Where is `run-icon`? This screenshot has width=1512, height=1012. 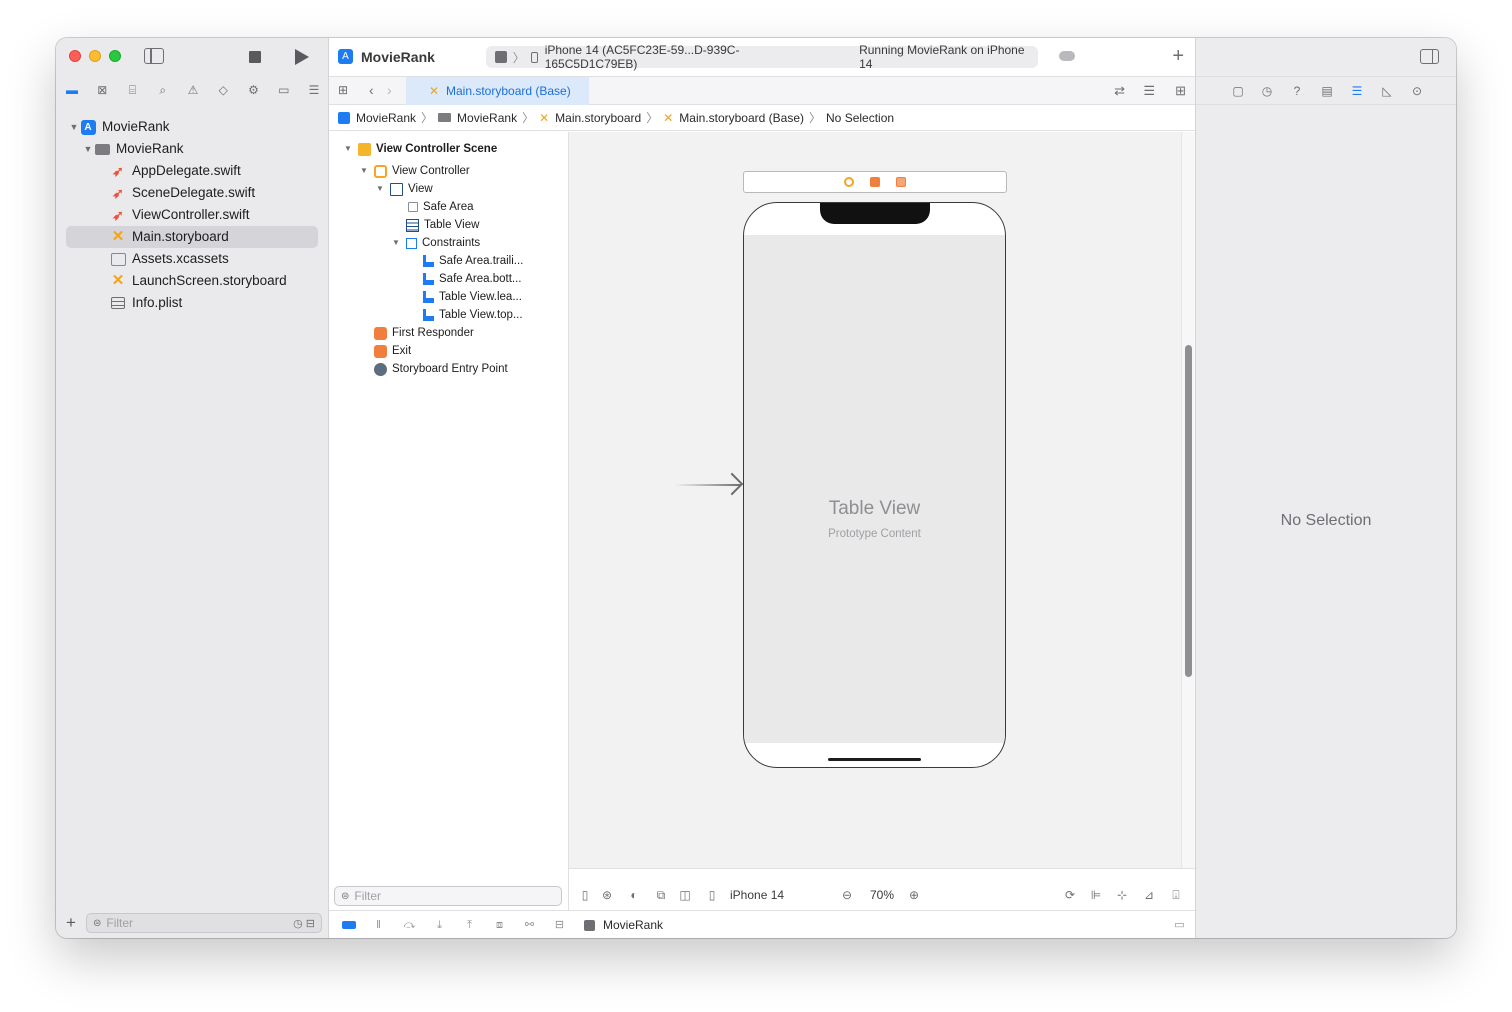 run-icon is located at coordinates (302, 57).